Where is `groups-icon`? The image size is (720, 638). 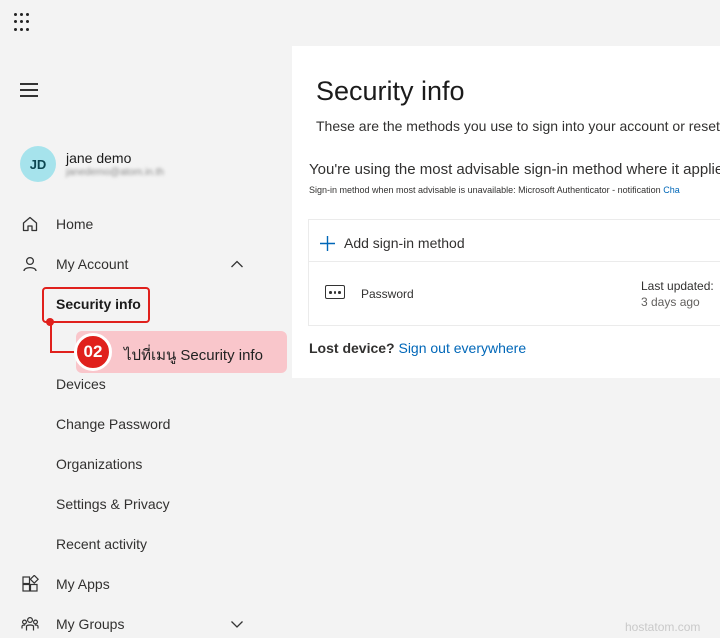
groups-icon is located at coordinates (30, 623).